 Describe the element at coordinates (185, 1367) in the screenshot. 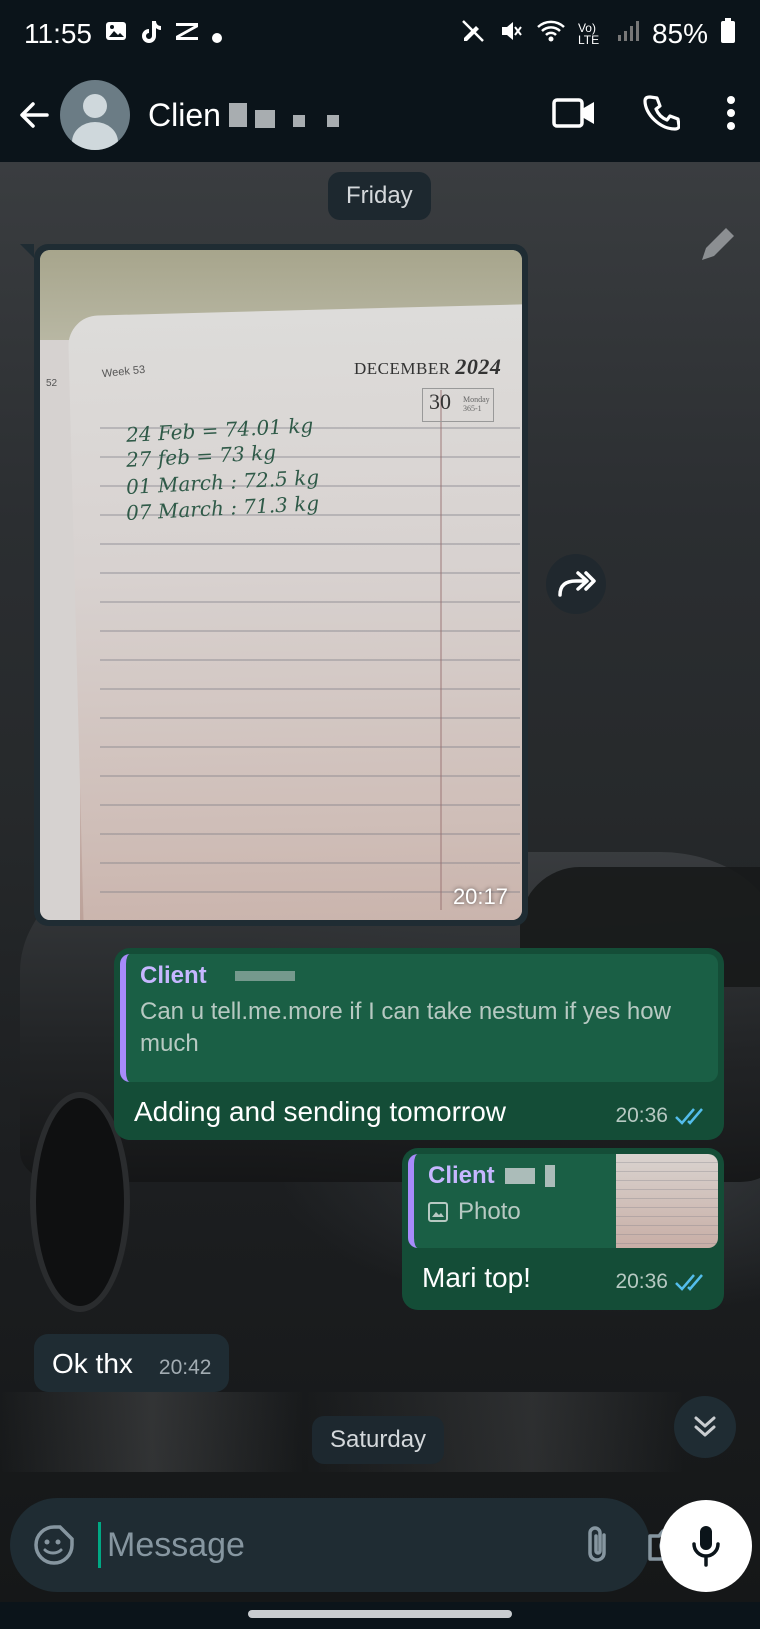

I see `message-time: 20:42` at that location.